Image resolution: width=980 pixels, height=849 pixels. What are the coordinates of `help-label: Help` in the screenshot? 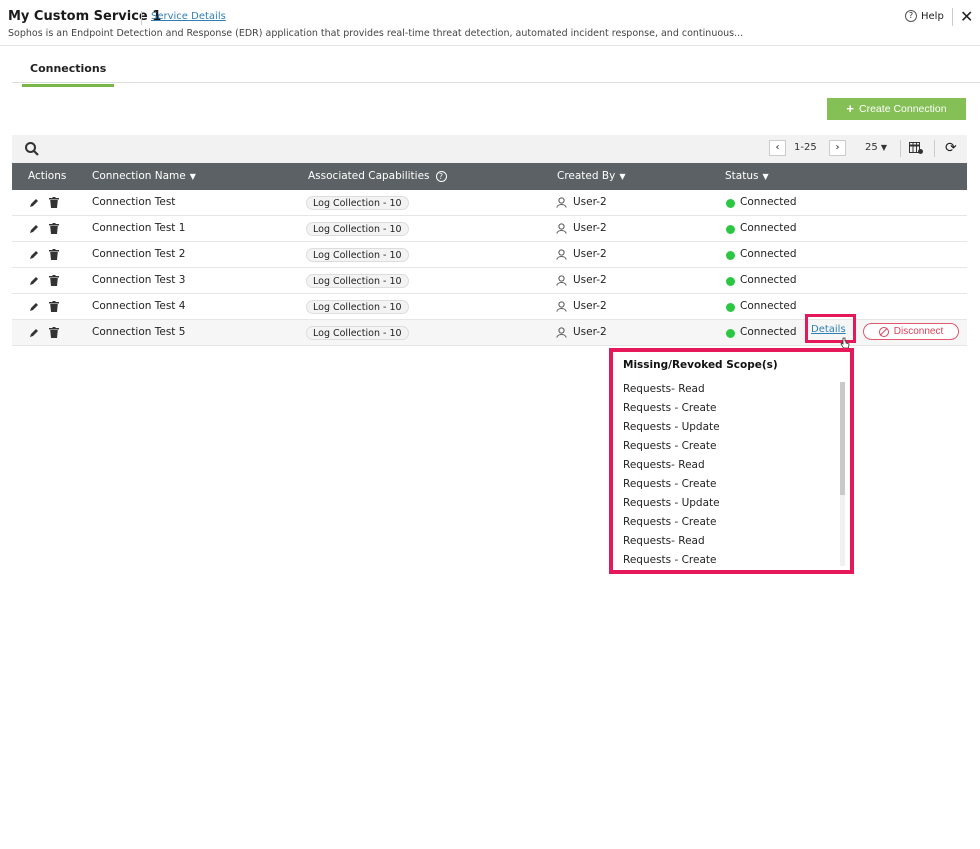 It's located at (932, 16).